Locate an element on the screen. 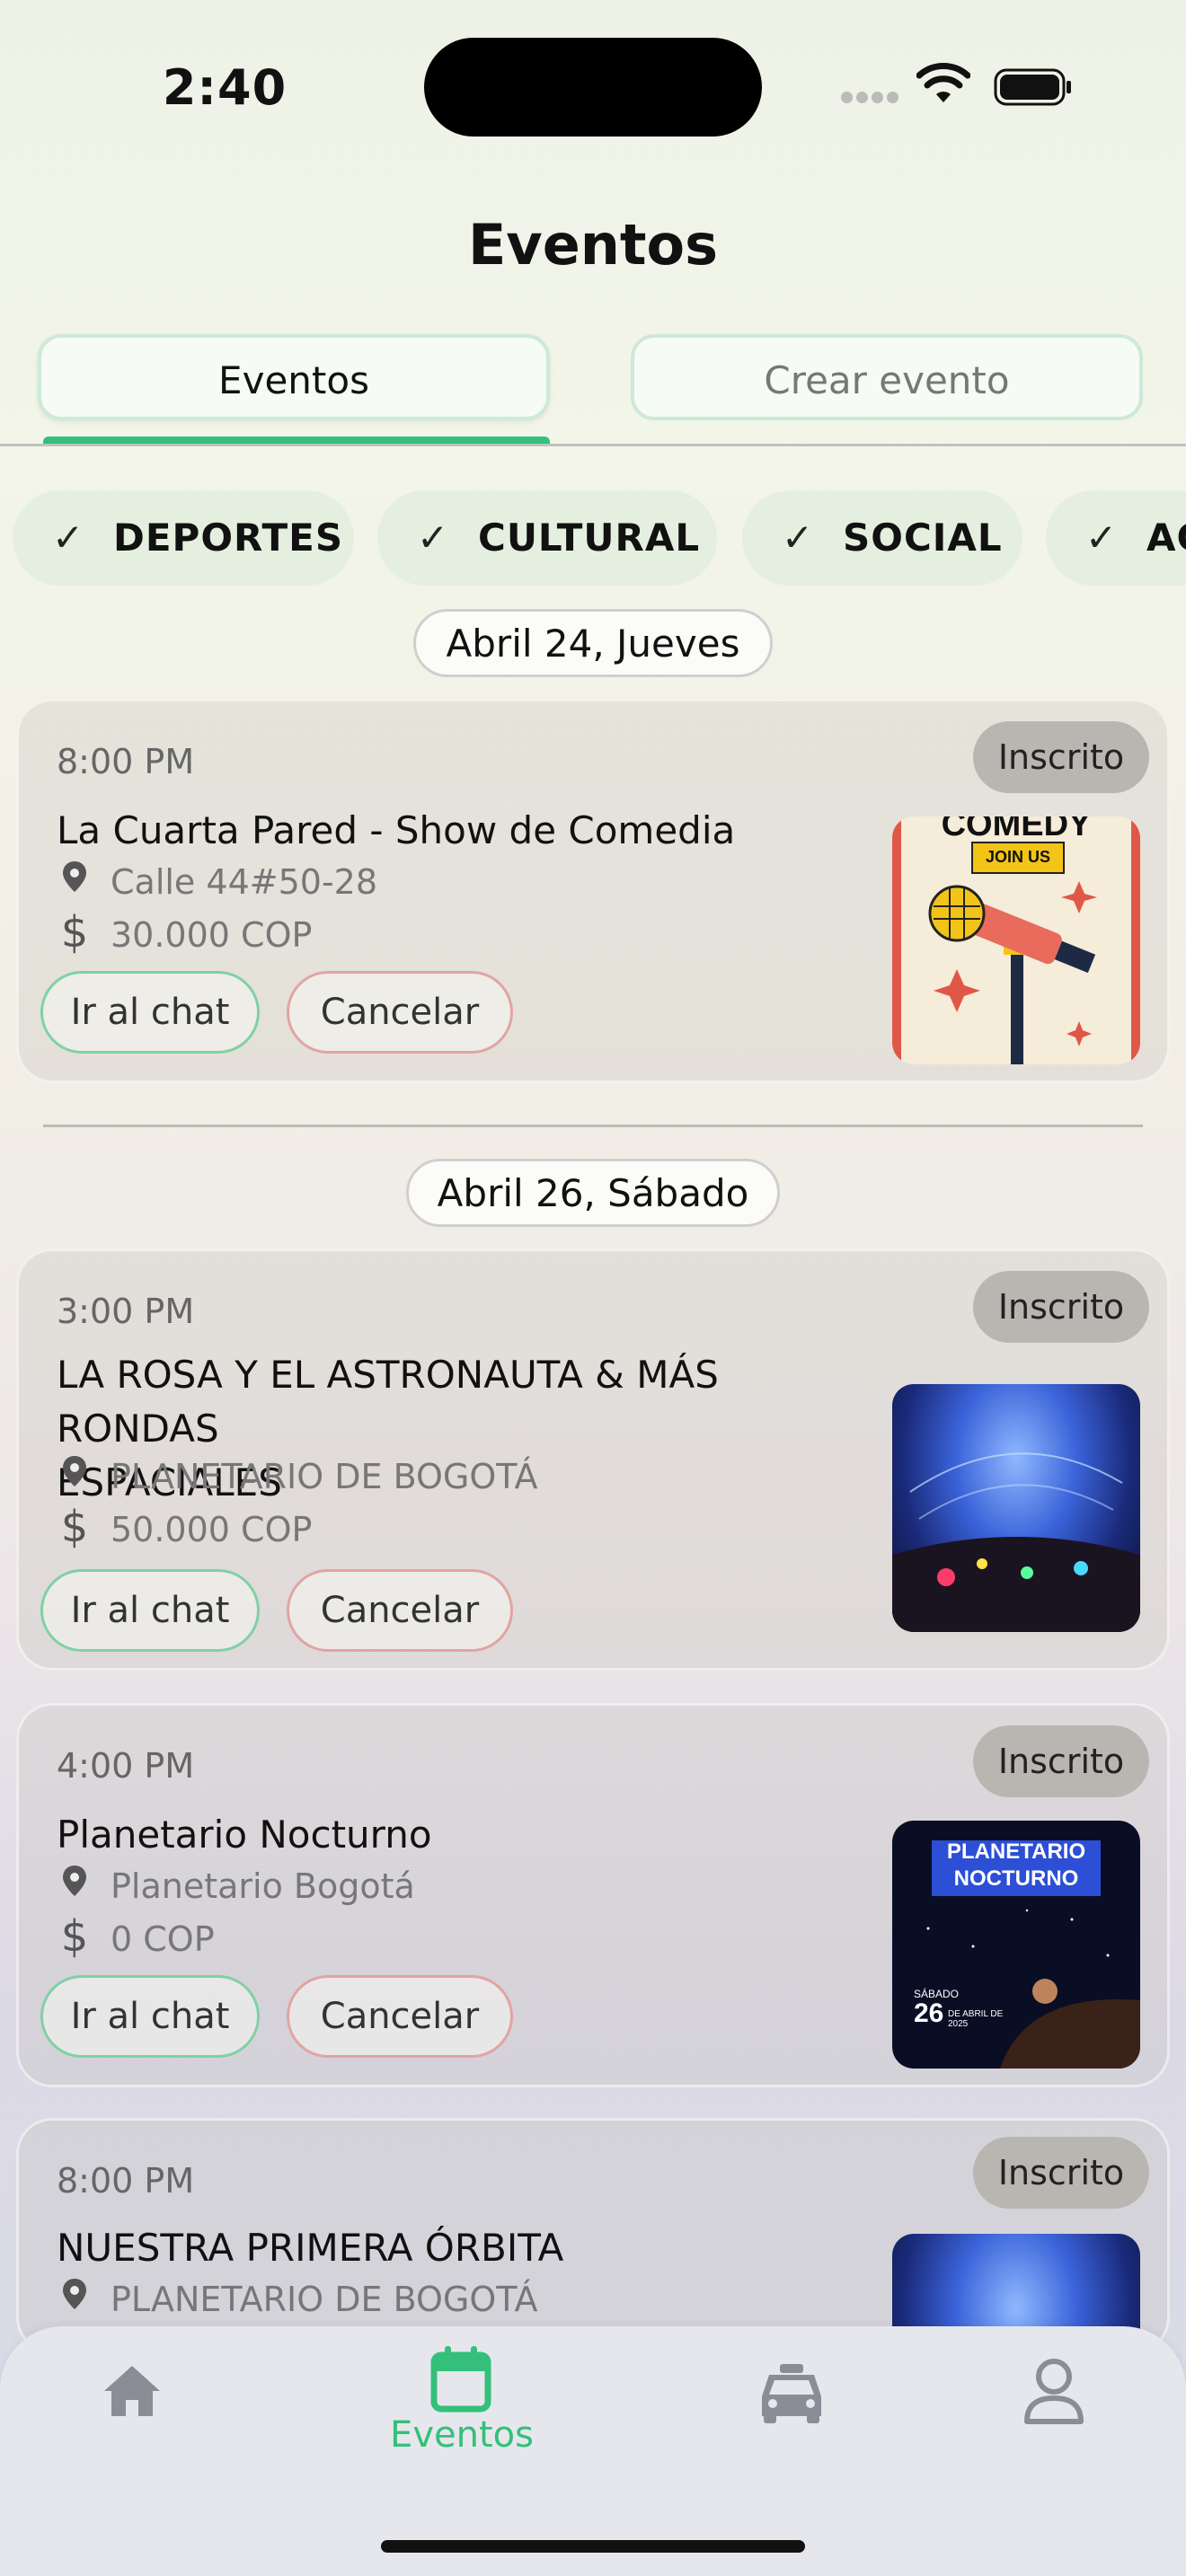 The image size is (1186, 2576). status-time: 2:40 is located at coordinates (225, 87).